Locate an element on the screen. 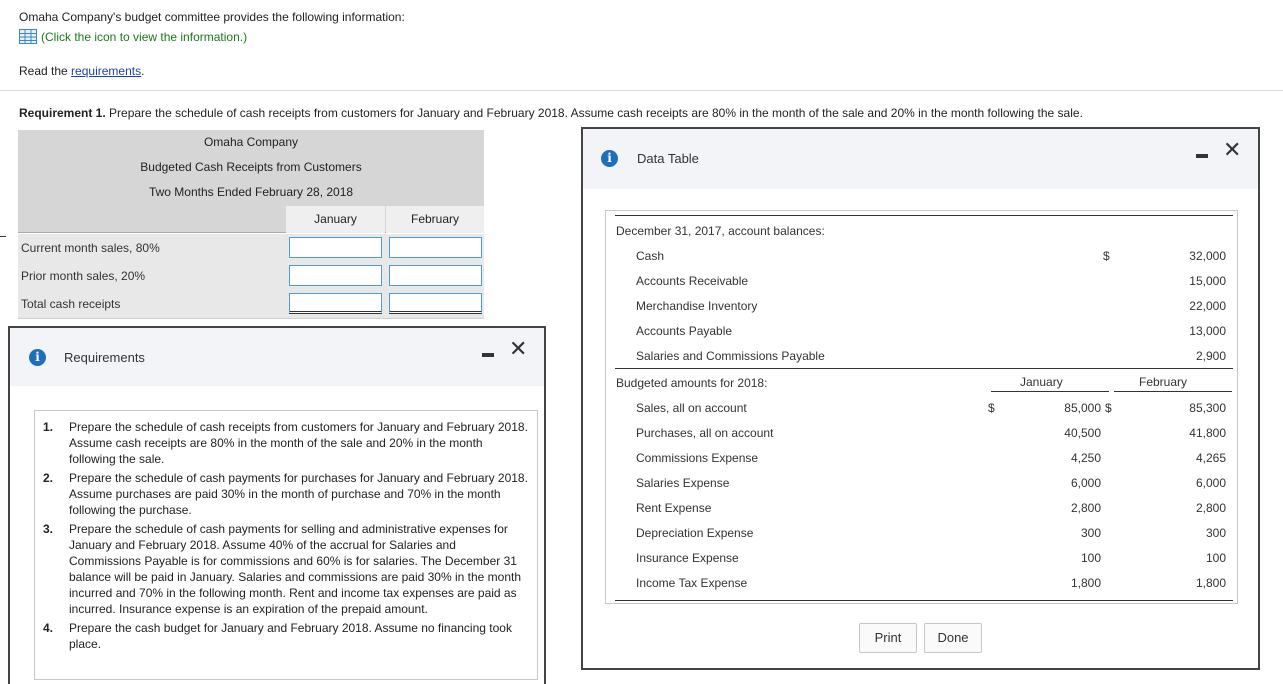 Image resolution: width=1283 pixels, height=684 pixels. budget-february-value: 300 is located at coordinates (1215, 533).